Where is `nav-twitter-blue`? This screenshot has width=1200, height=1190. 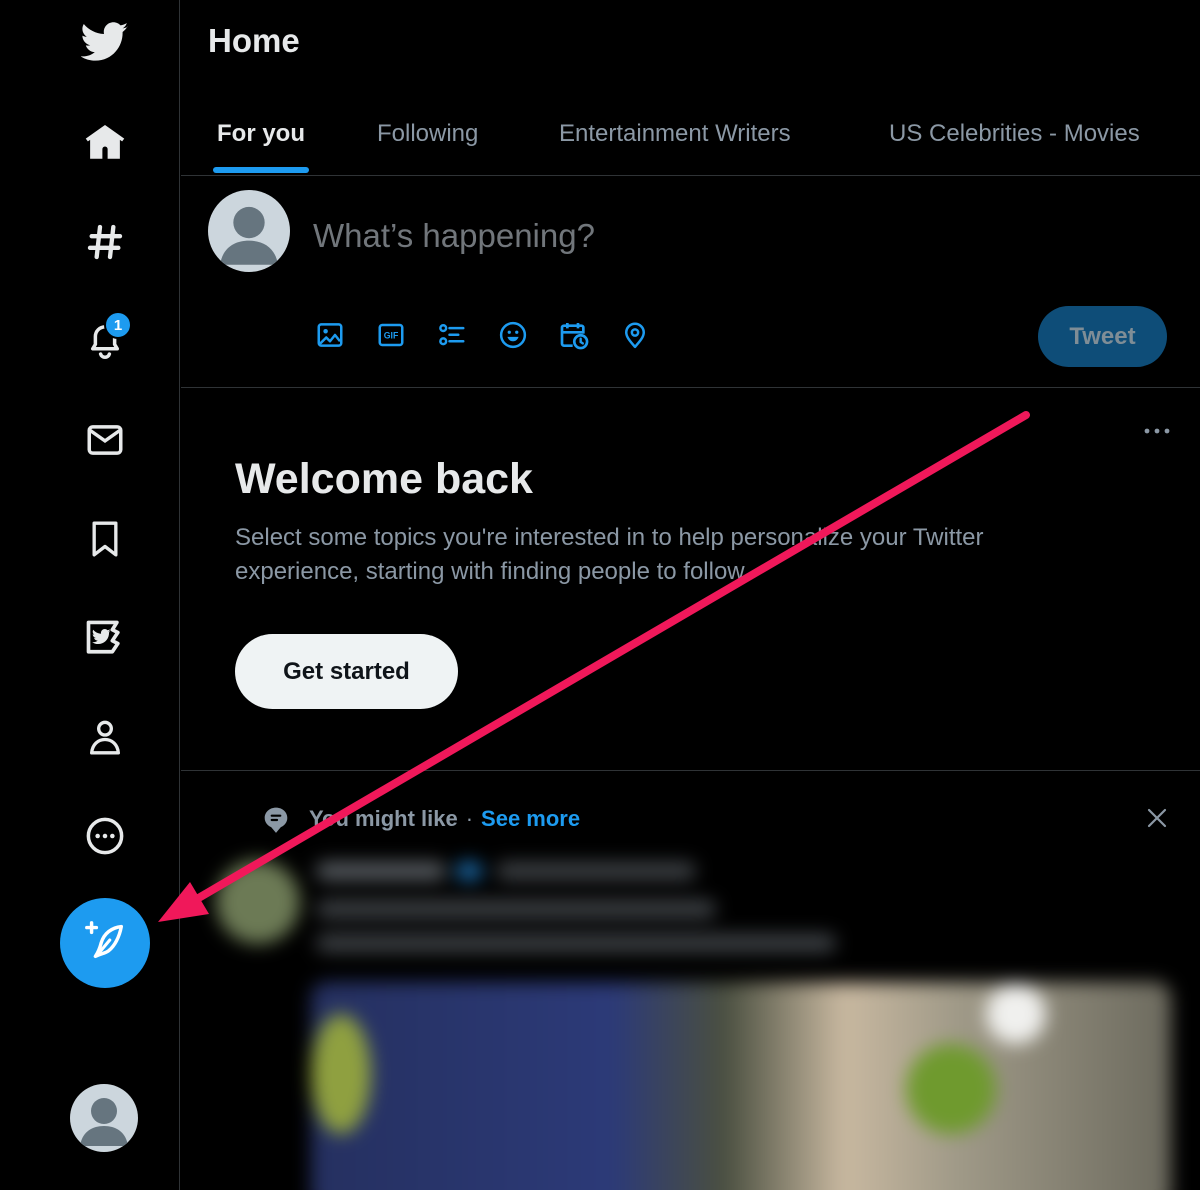 nav-twitter-blue is located at coordinates (105, 638).